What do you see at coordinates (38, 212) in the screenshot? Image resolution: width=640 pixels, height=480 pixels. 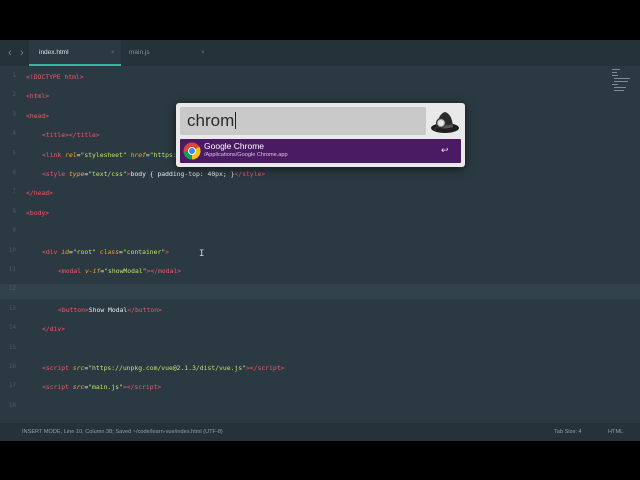 I see `code-line: <body>` at bounding box center [38, 212].